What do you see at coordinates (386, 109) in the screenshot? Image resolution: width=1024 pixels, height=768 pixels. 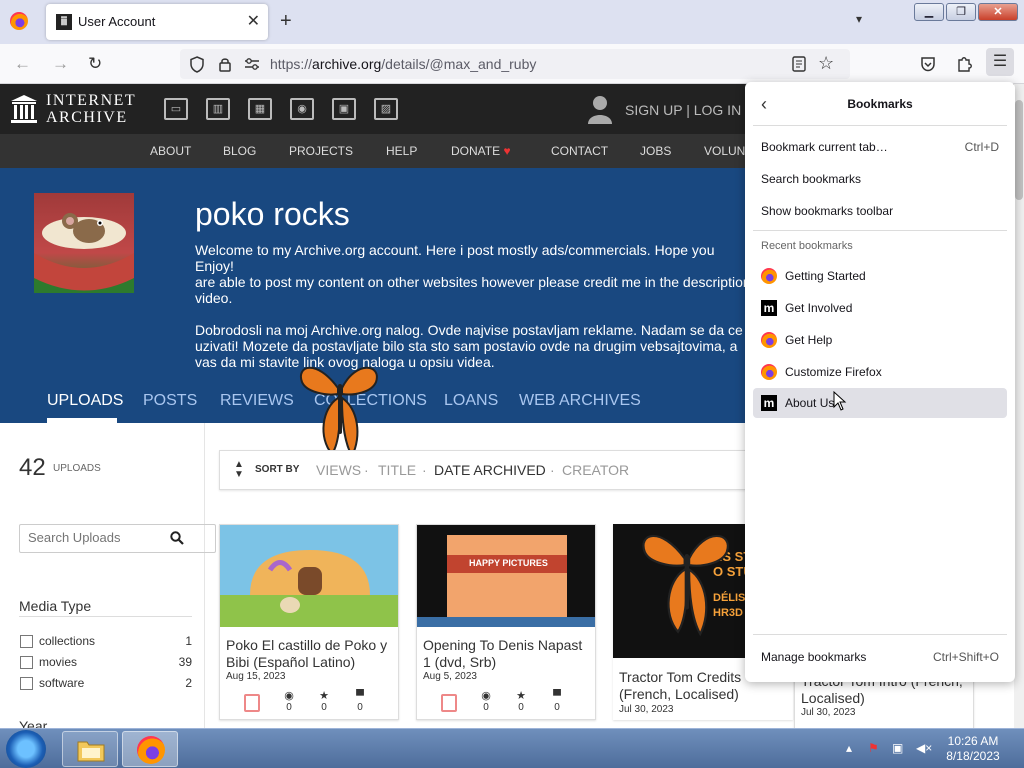 I see `images-icon: ▨` at bounding box center [386, 109].